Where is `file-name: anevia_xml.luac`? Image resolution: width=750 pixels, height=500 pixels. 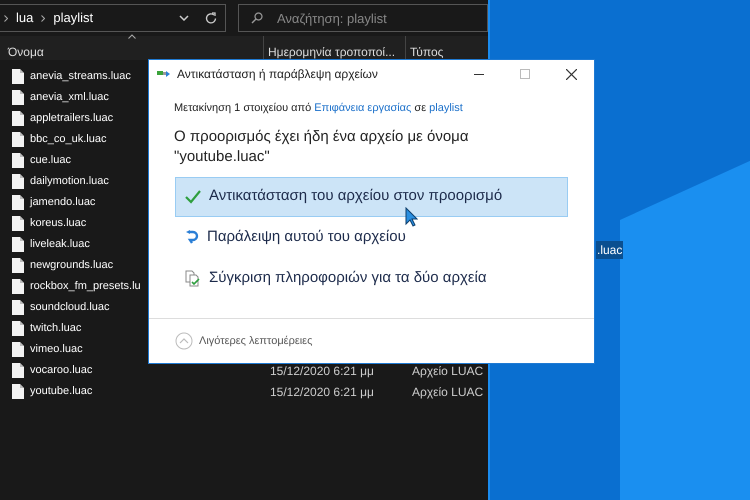
file-name: anevia_xml.luac is located at coordinates (69, 97).